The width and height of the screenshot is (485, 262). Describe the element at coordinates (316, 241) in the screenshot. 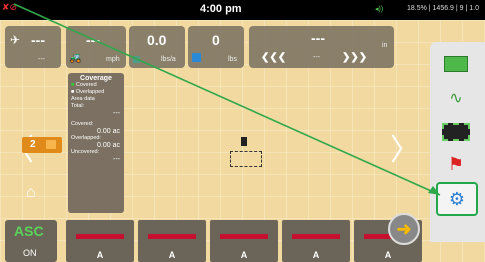

I see `section-4: A` at that location.